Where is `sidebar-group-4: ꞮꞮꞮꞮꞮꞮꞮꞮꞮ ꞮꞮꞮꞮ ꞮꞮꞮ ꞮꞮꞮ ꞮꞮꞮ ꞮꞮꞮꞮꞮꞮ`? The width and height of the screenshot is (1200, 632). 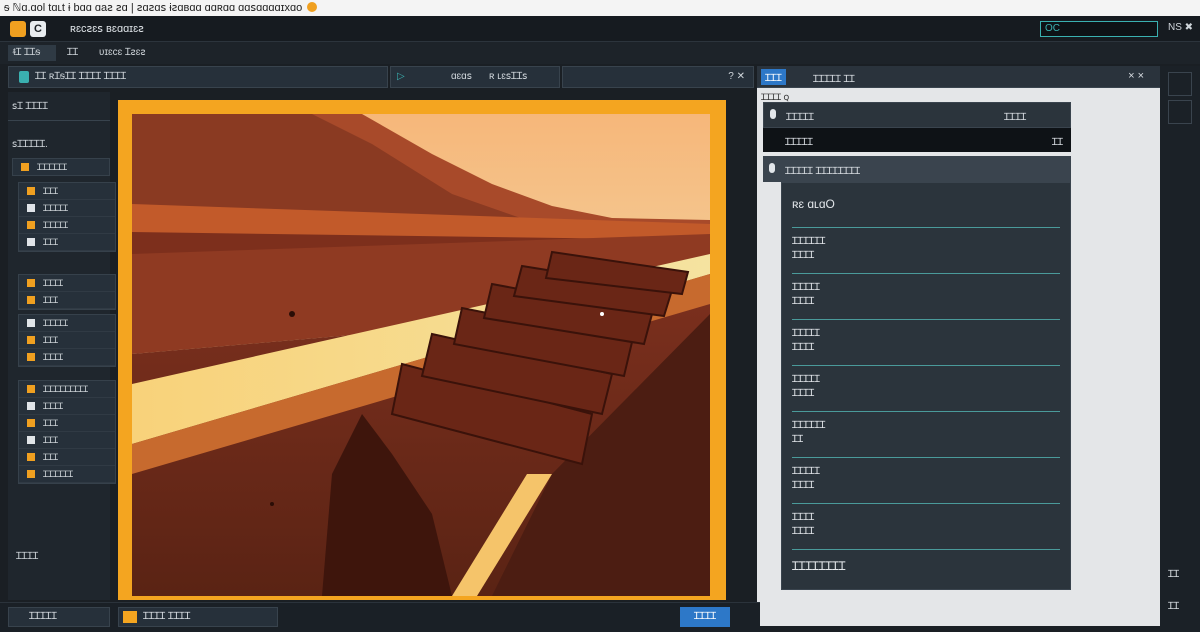 sidebar-group-4: ꞮꞮꞮꞮꞮꞮꞮꞮꞮ ꞮꞮꞮꞮ ꞮꞮꞮ ꞮꞮꞮ ꞮꞮꞮ ꞮꞮꞮꞮꞮꞮ is located at coordinates (67, 432).